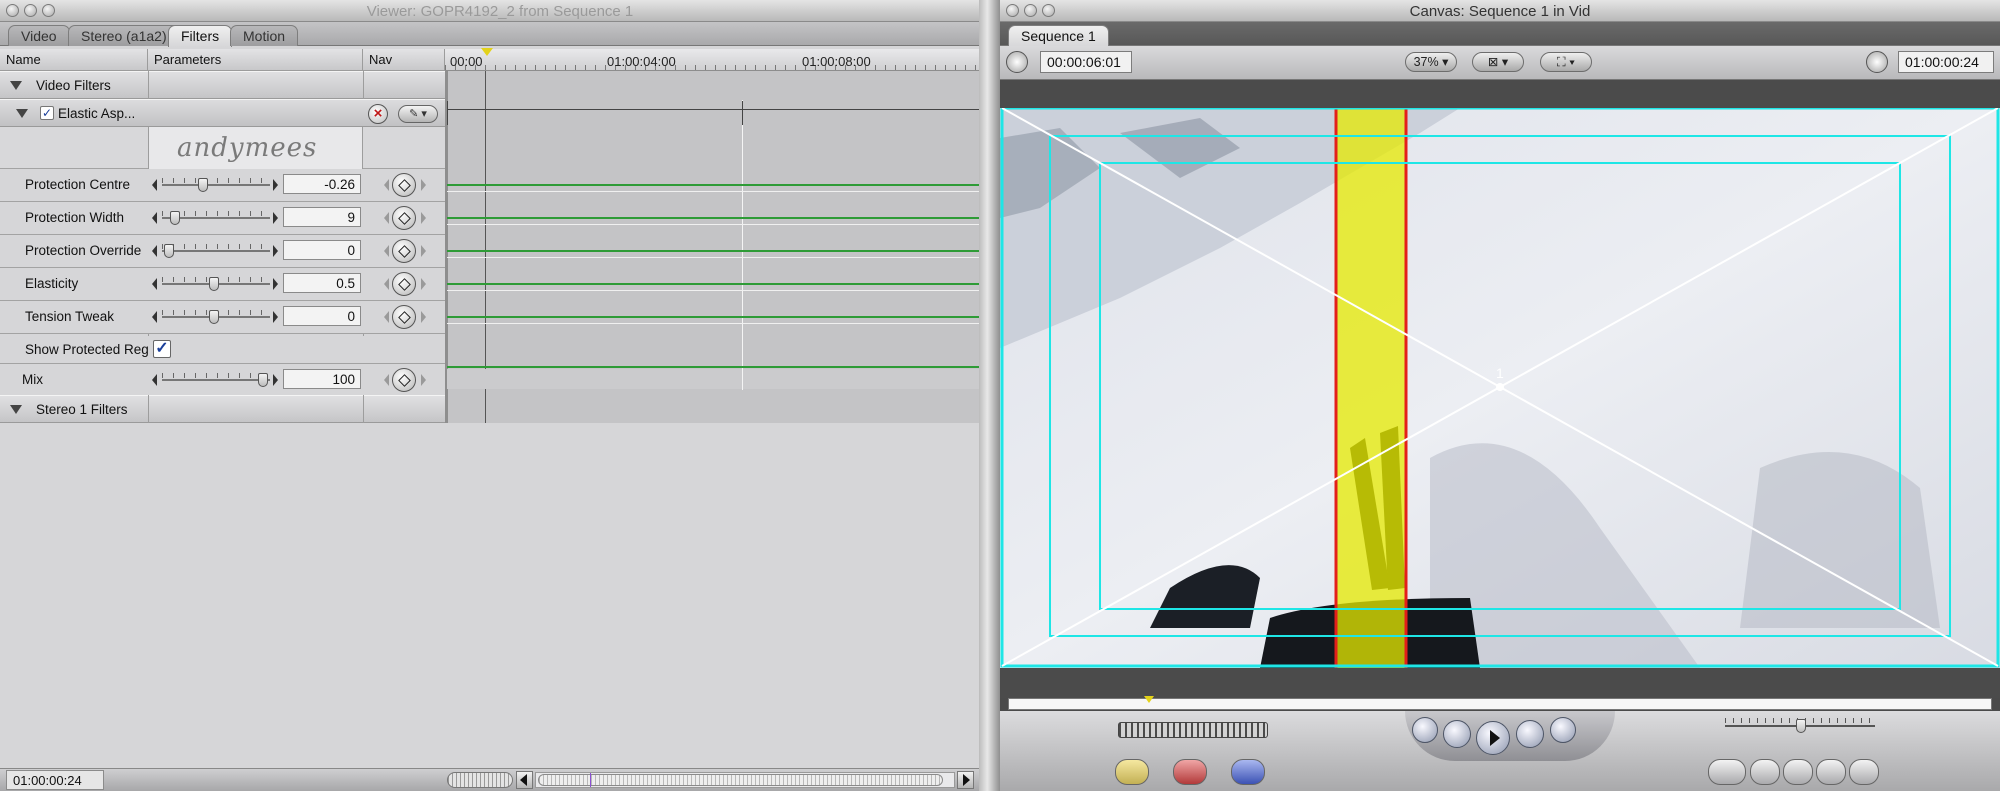 This screenshot has height=791, width=2000. I want to click on scrubber-bar, so click(1500, 703).